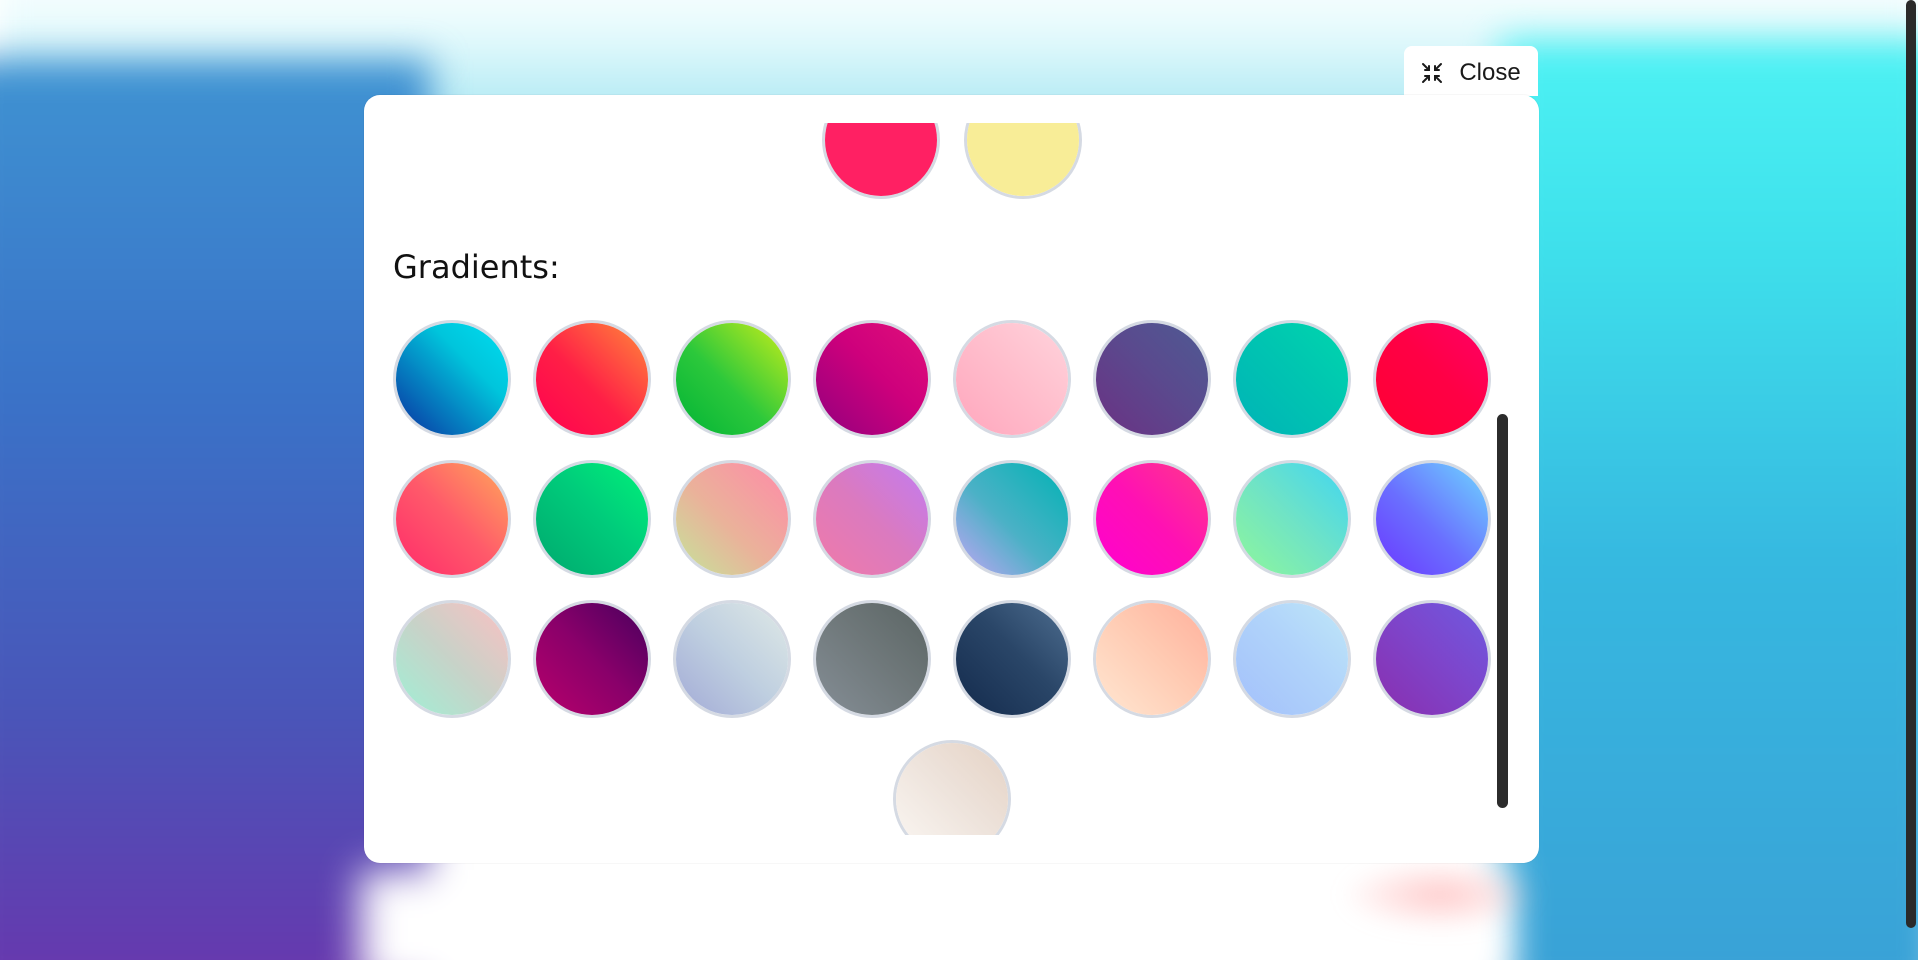  Describe the element at coordinates (951, 161) in the screenshot. I see `solid-colors-row` at that location.